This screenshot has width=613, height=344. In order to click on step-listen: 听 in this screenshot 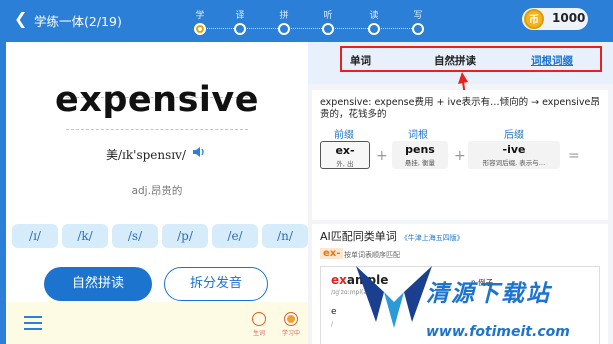, I will do `click(328, 21)`.